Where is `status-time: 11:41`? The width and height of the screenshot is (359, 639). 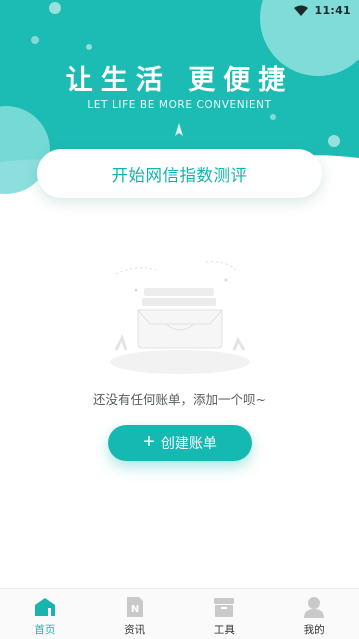
status-time: 11:41 is located at coordinates (332, 10).